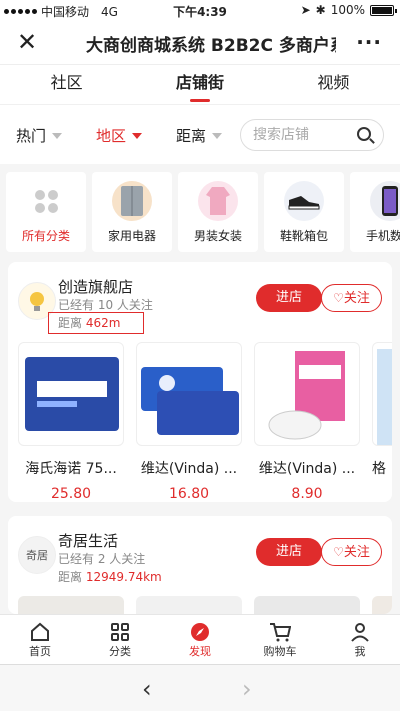 The image size is (400, 711). Describe the element at coordinates (200, 687) in the screenshot. I see `browser-toolbar: ‹ ›` at that location.